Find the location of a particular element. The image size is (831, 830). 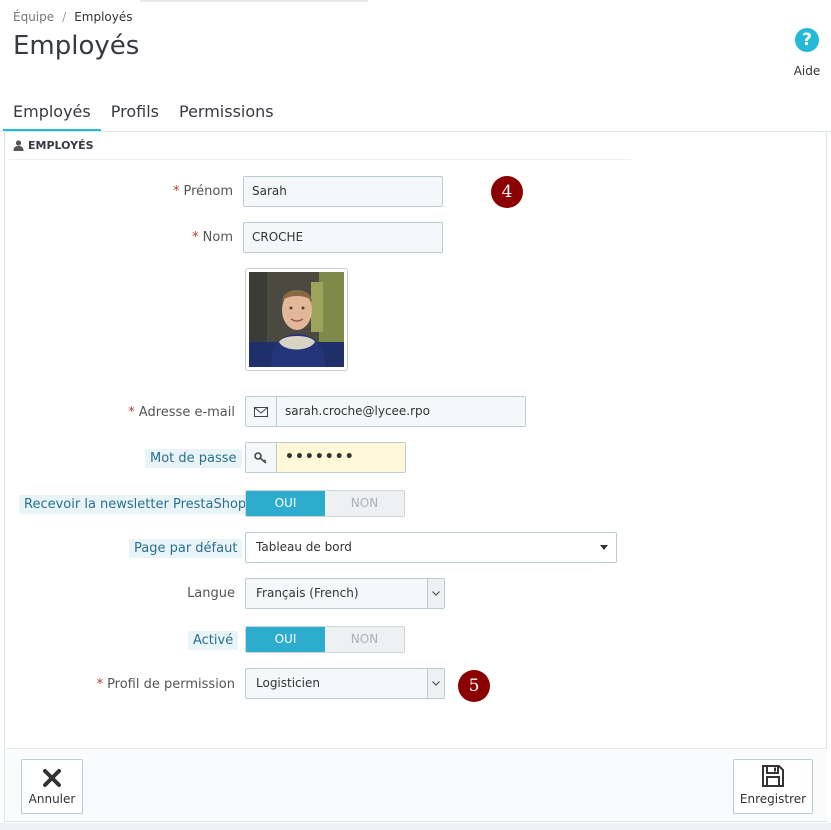

default-page-value: Tableau de bord is located at coordinates (304, 547).